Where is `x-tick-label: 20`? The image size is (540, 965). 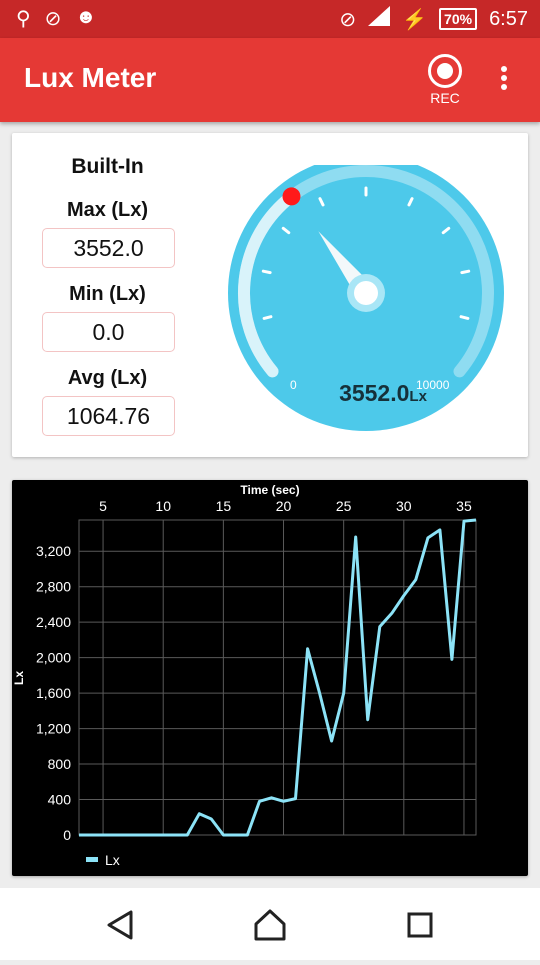
x-tick-label: 20 is located at coordinates (284, 506).